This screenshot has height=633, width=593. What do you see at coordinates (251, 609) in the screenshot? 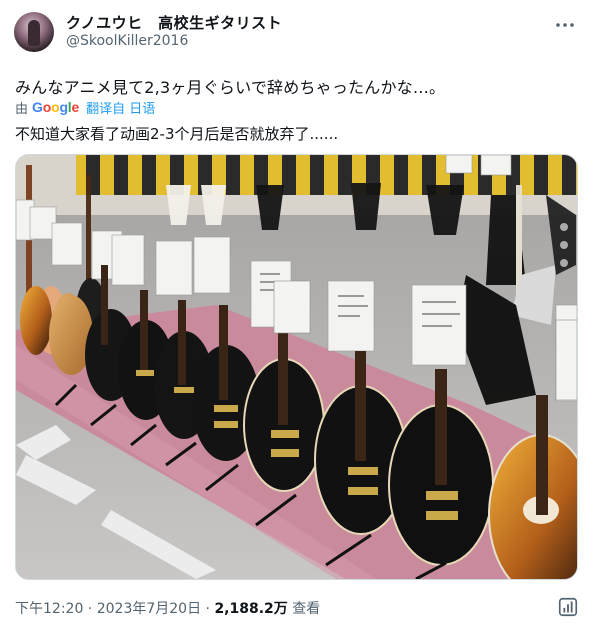
I see `views-count: 2,188.2万` at bounding box center [251, 609].